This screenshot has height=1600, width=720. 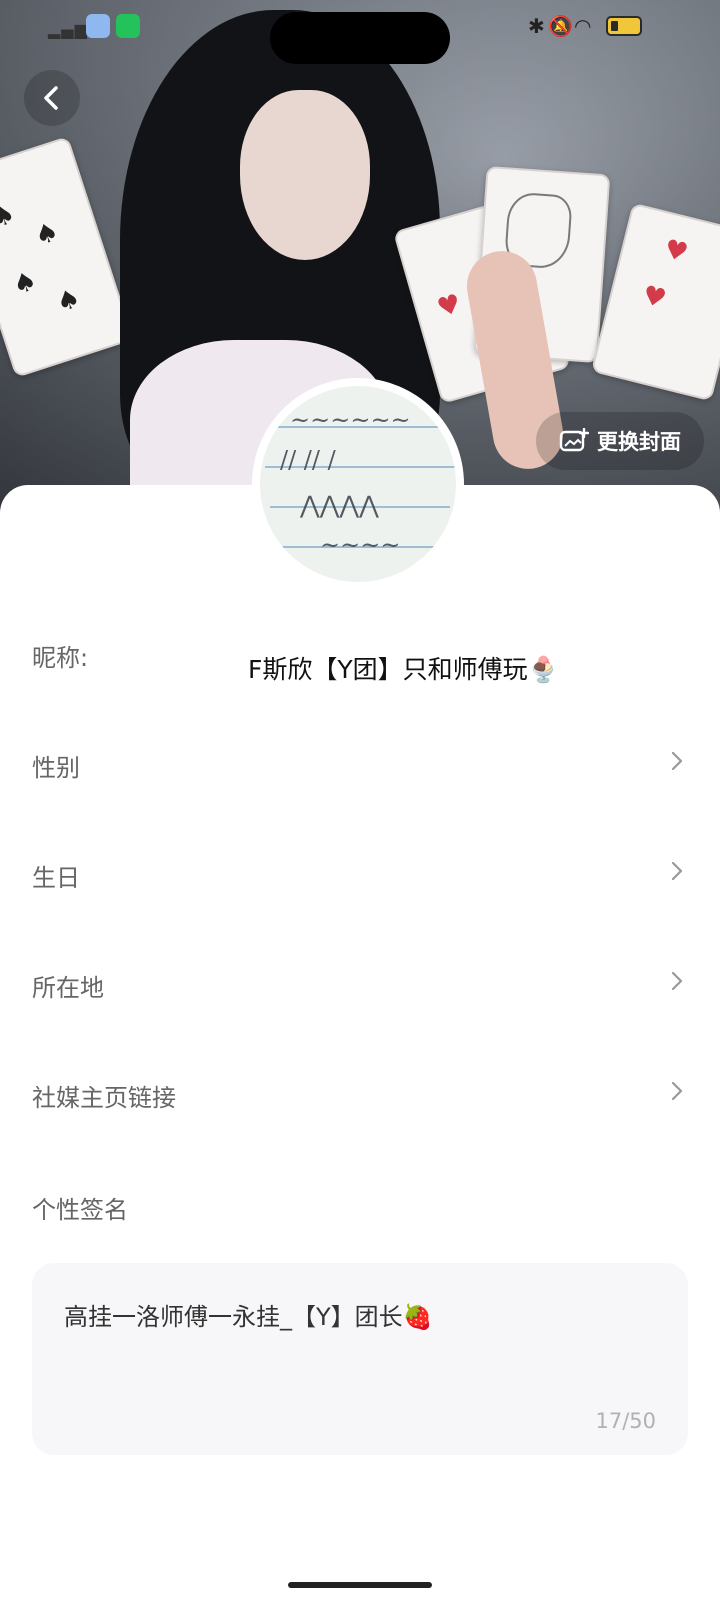 I want to click on nickname-value: F斯欣【Y团】只和师傅玩🍨, so click(x=403, y=668).